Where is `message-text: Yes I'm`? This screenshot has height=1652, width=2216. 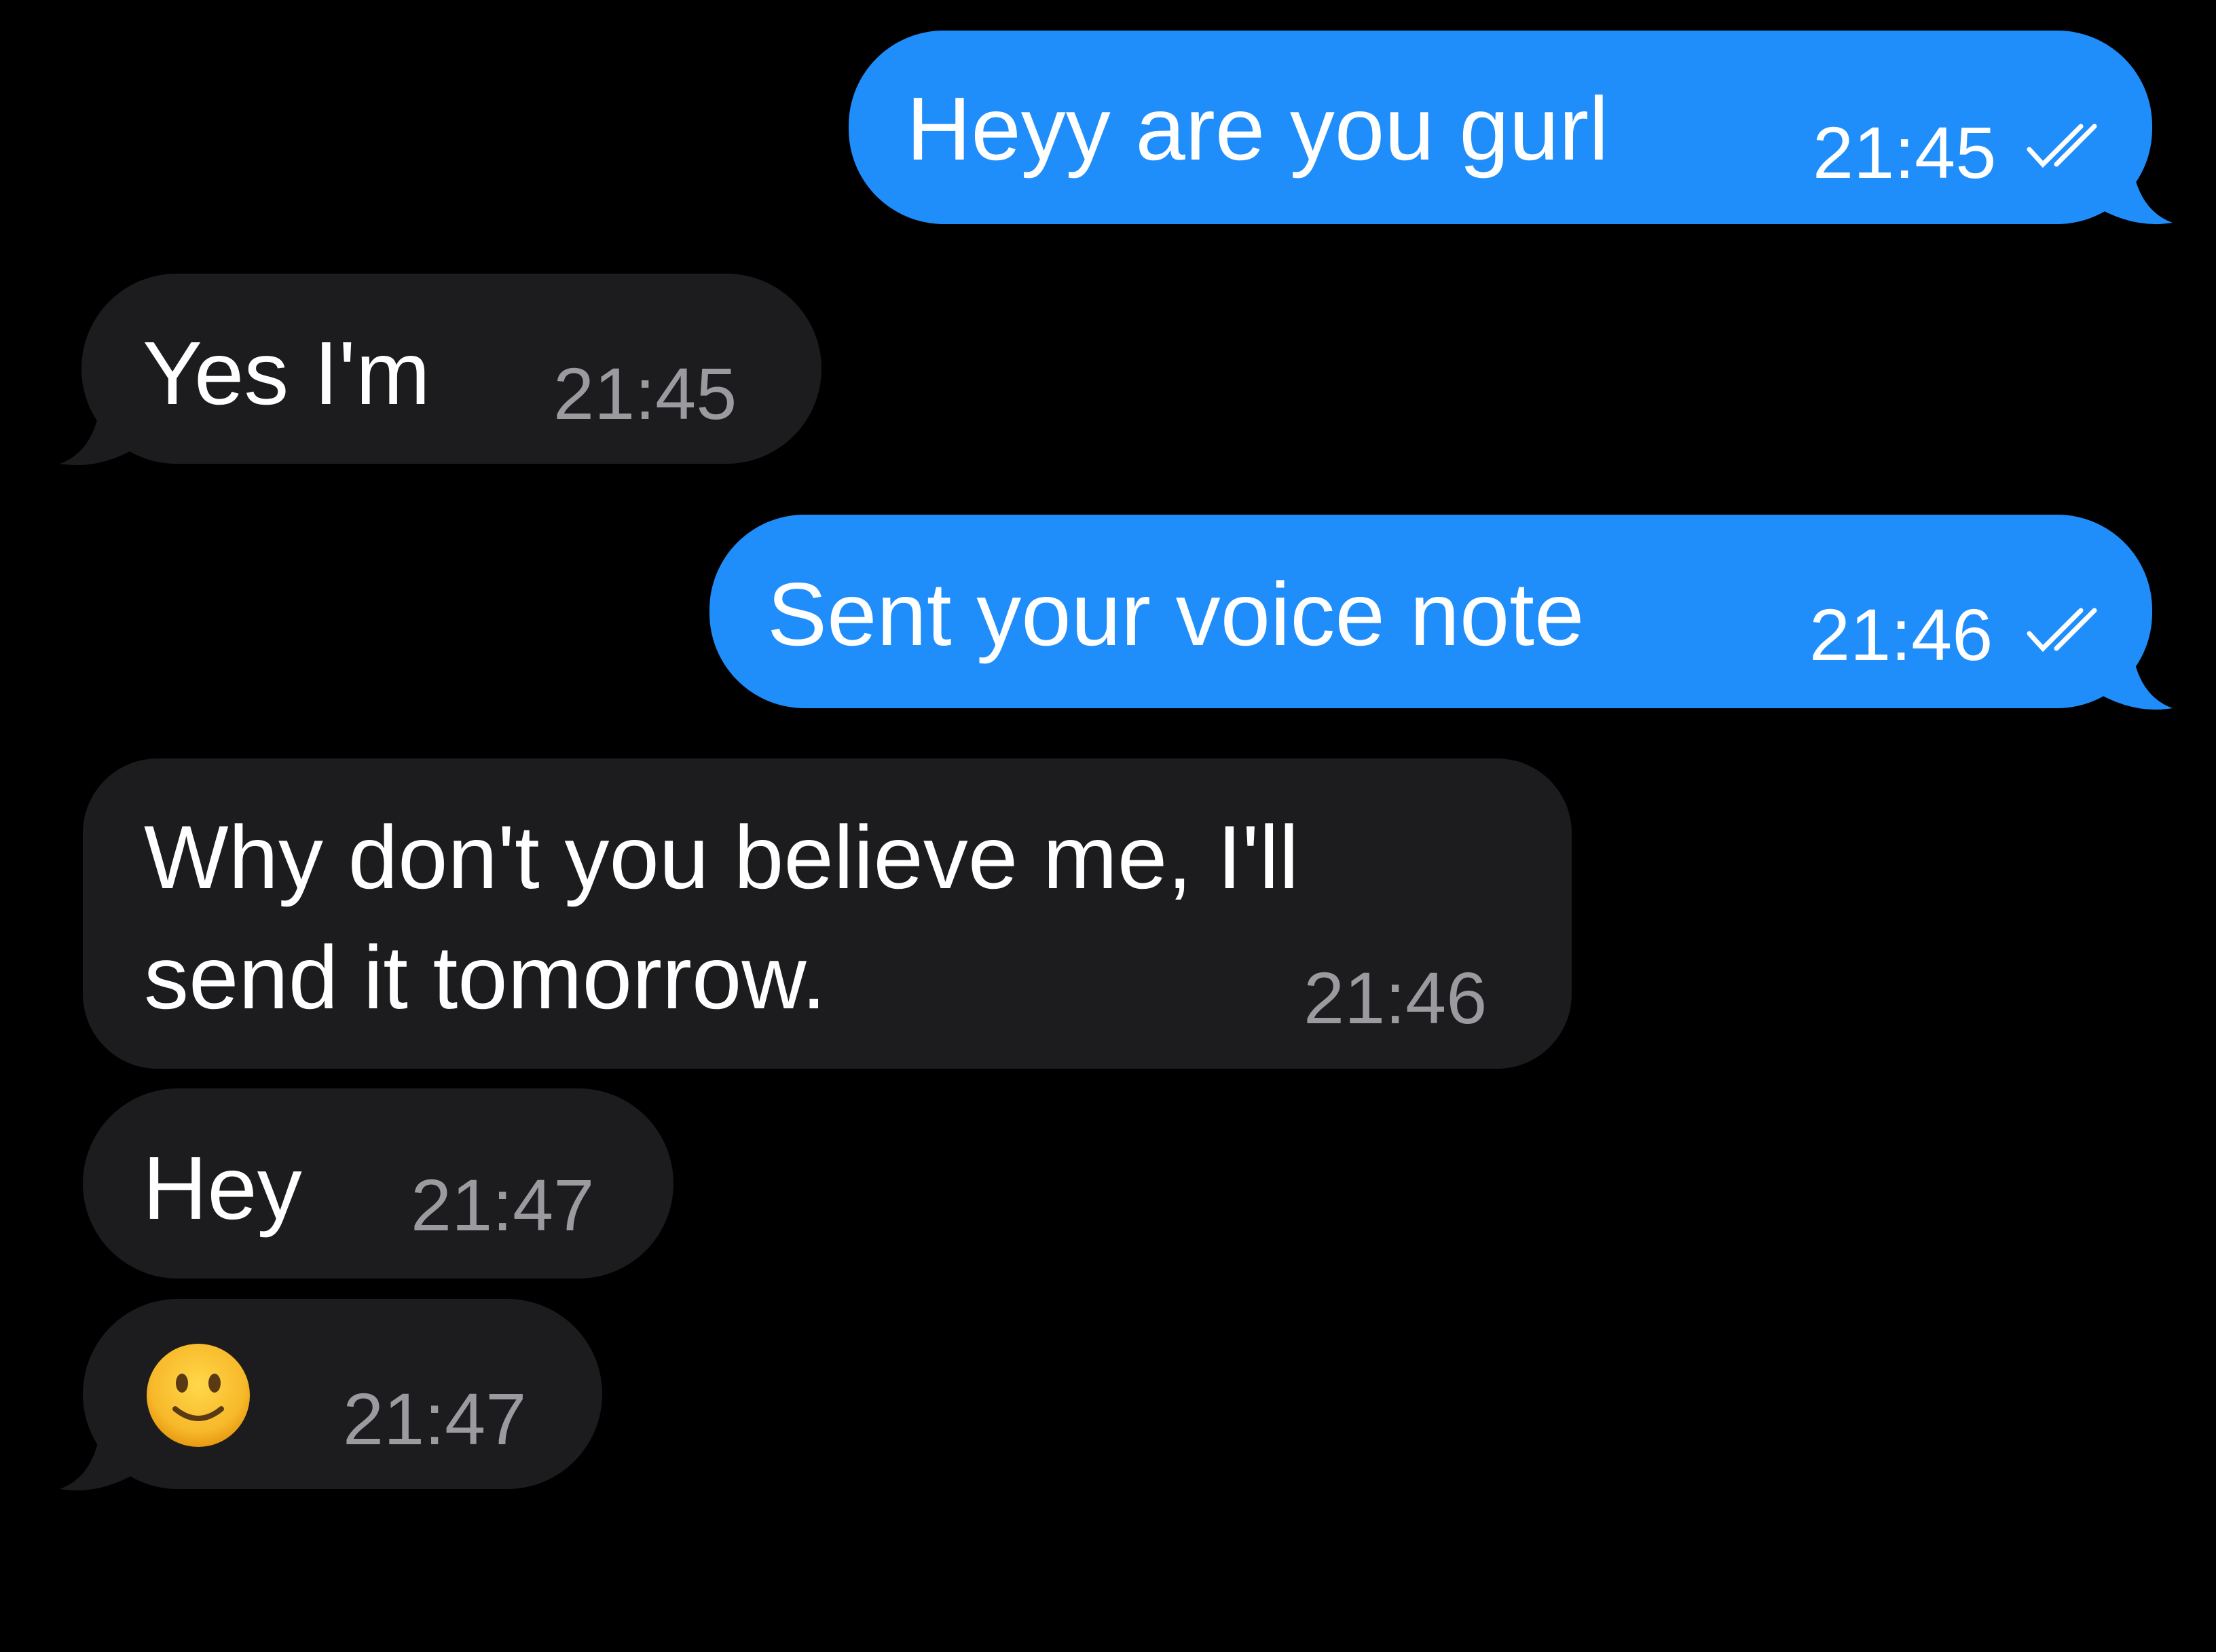 message-text: Yes I'm is located at coordinates (287, 373).